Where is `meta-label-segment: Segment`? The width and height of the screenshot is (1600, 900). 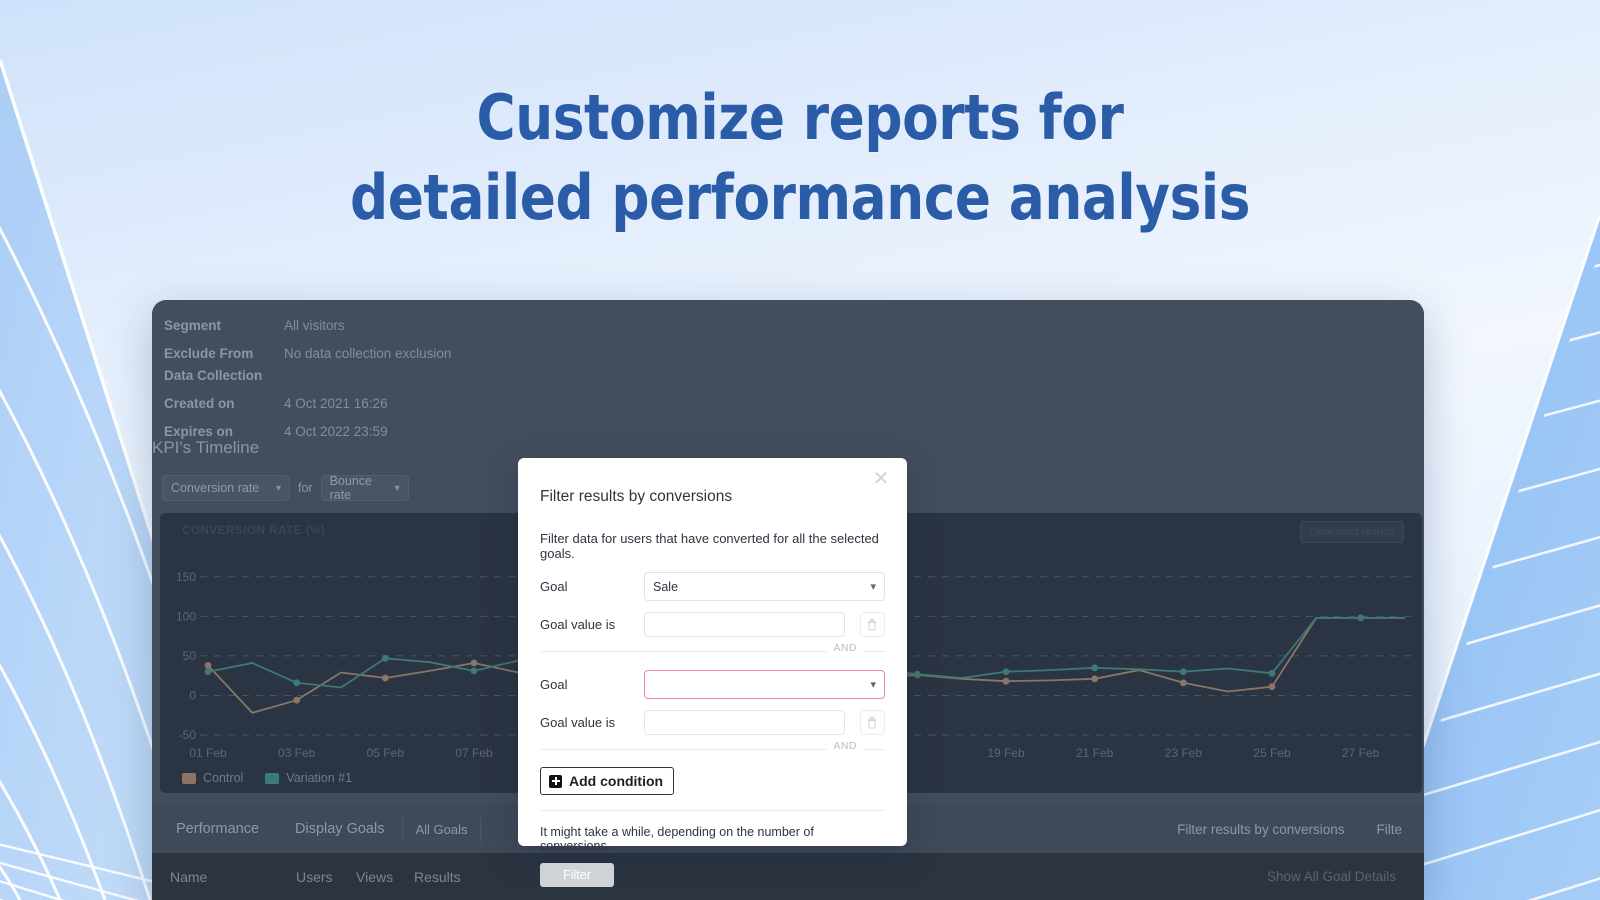
meta-label-segment: Segment is located at coordinates (193, 325).